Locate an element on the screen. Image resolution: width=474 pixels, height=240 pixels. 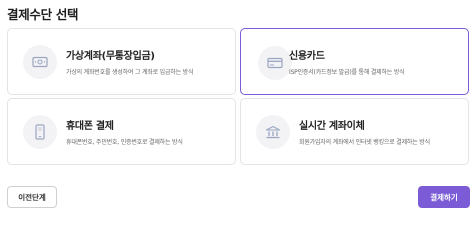
payment-method-title: 가상계좌(무통장입금) is located at coordinates (110, 56).